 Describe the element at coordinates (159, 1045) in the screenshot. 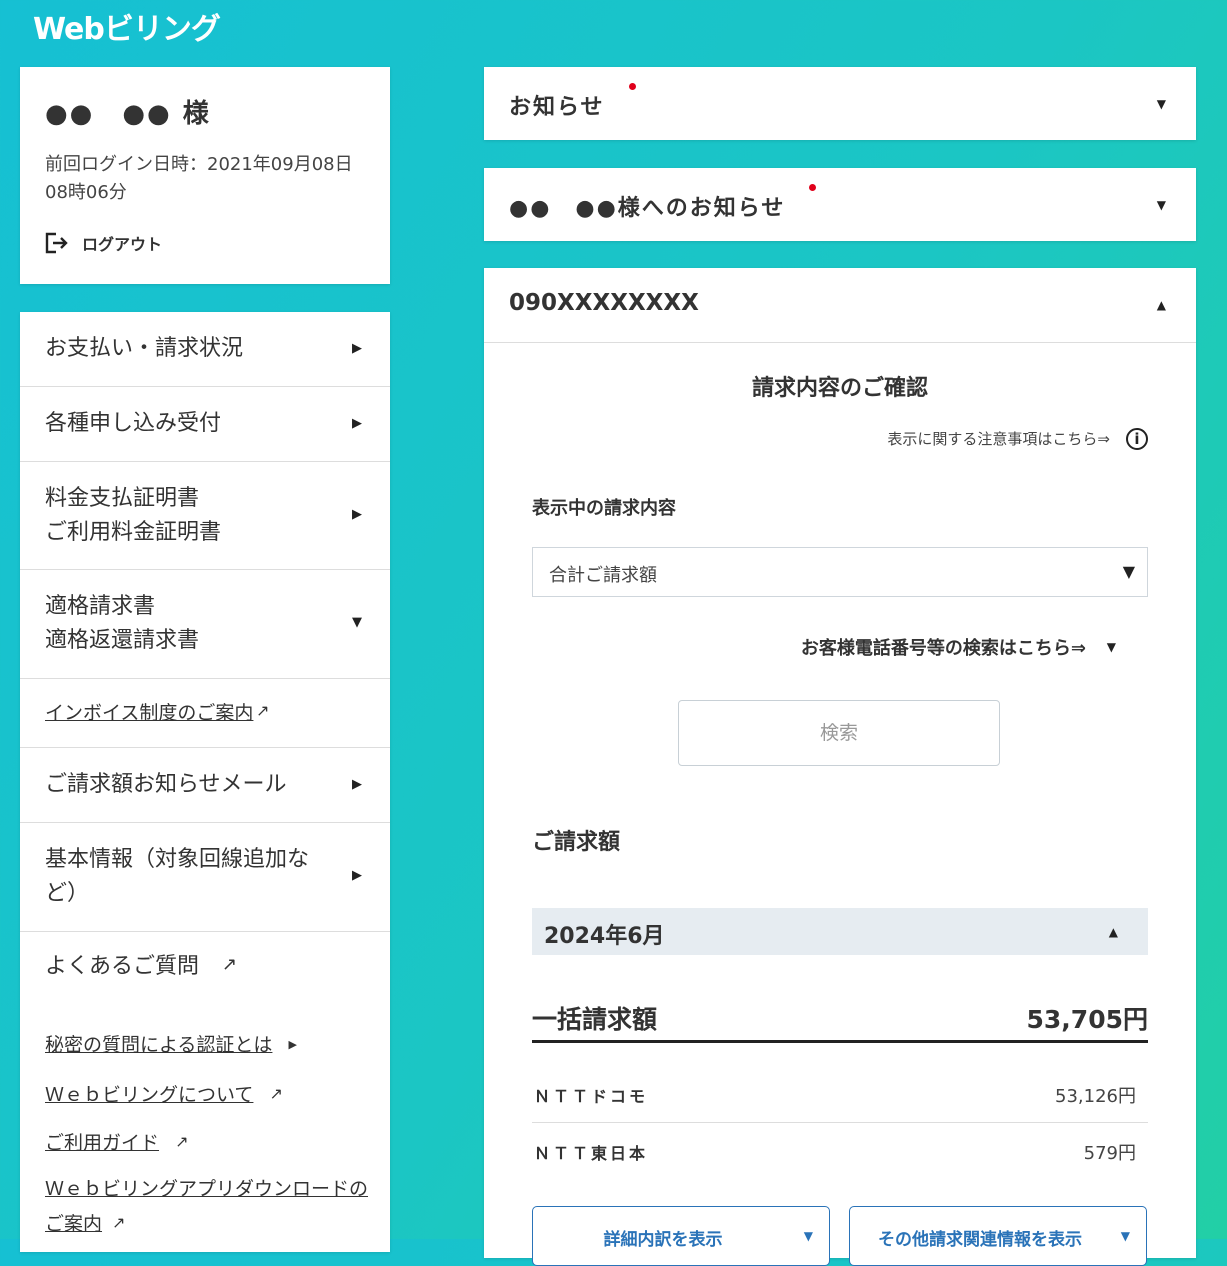

I see `link-label: 秘密の質問による認証とは` at that location.